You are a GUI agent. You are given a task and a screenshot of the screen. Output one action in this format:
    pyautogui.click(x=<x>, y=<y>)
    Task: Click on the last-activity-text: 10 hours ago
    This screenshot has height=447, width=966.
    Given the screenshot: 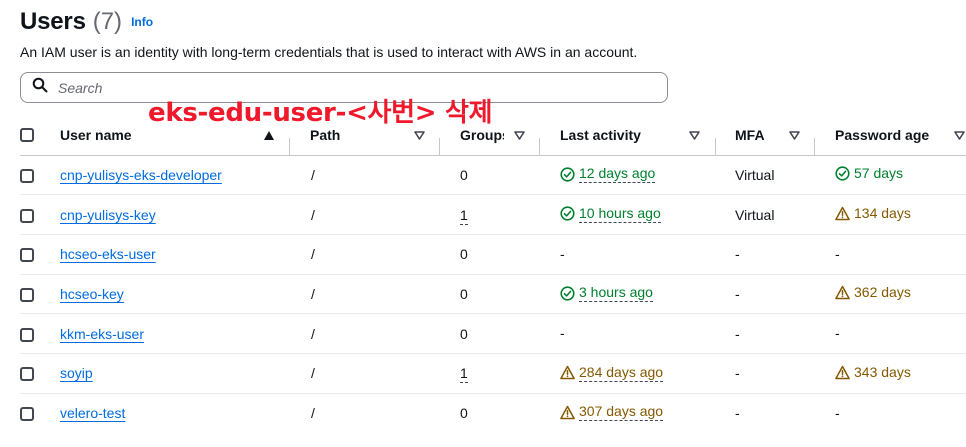 What is the action you would take?
    pyautogui.click(x=620, y=213)
    